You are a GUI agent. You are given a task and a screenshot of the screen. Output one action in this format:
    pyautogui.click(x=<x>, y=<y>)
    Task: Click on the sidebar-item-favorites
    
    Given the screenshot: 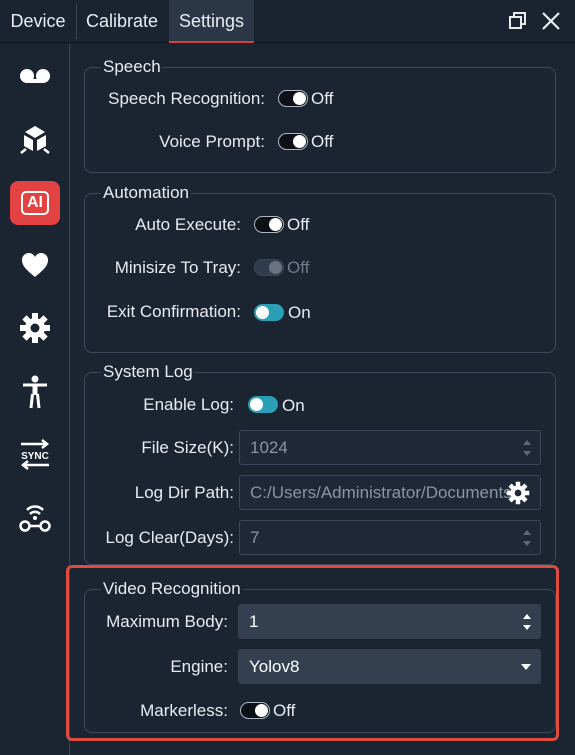 What is the action you would take?
    pyautogui.click(x=35, y=265)
    